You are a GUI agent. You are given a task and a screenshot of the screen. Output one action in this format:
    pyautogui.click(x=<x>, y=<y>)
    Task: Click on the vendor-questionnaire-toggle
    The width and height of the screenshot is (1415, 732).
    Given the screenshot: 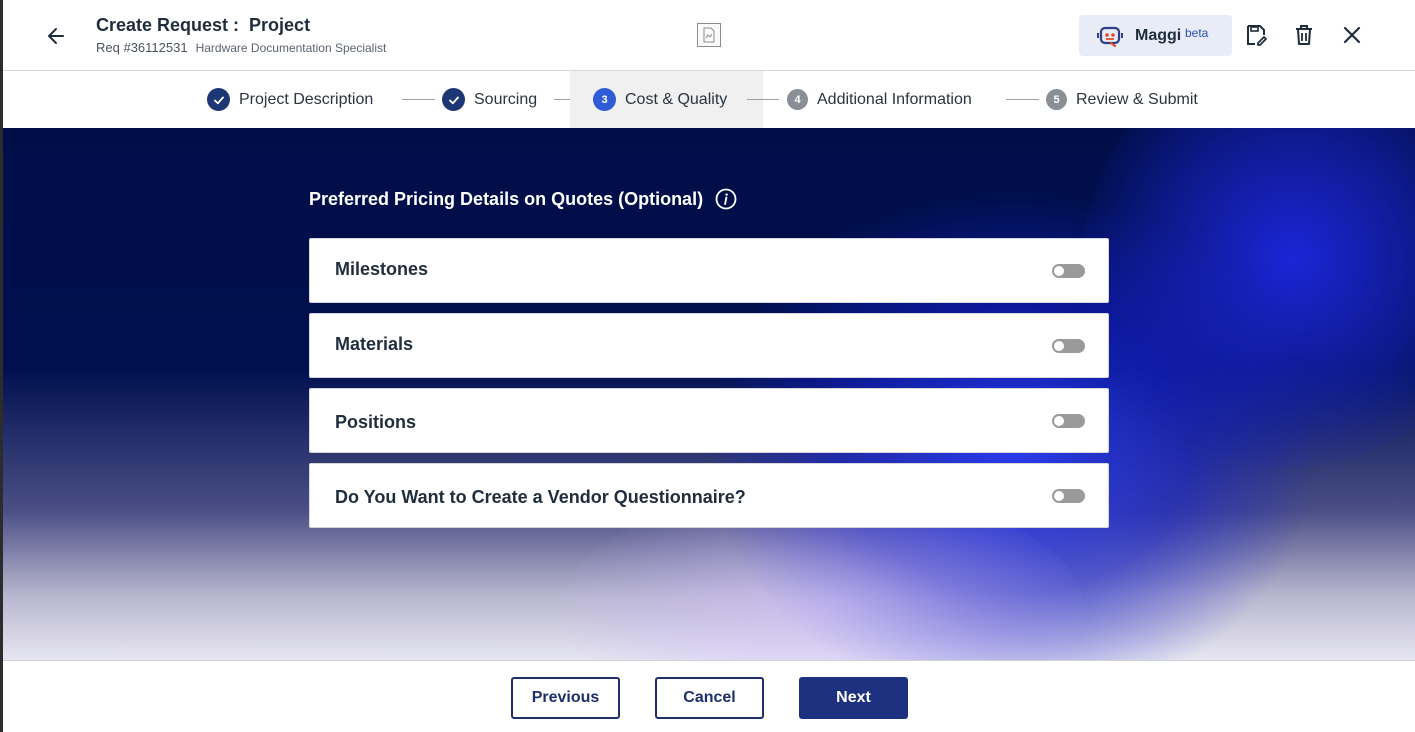 What is the action you would take?
    pyautogui.click(x=1068, y=496)
    